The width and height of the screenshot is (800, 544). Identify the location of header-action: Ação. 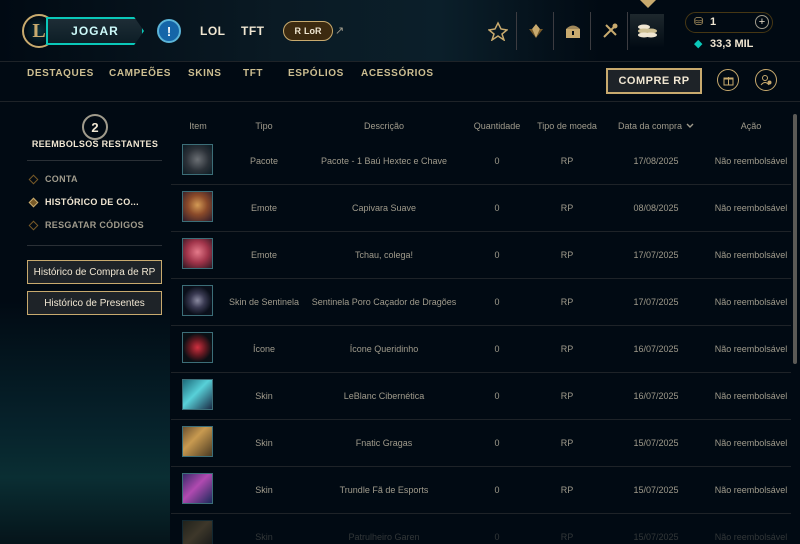
(751, 126).